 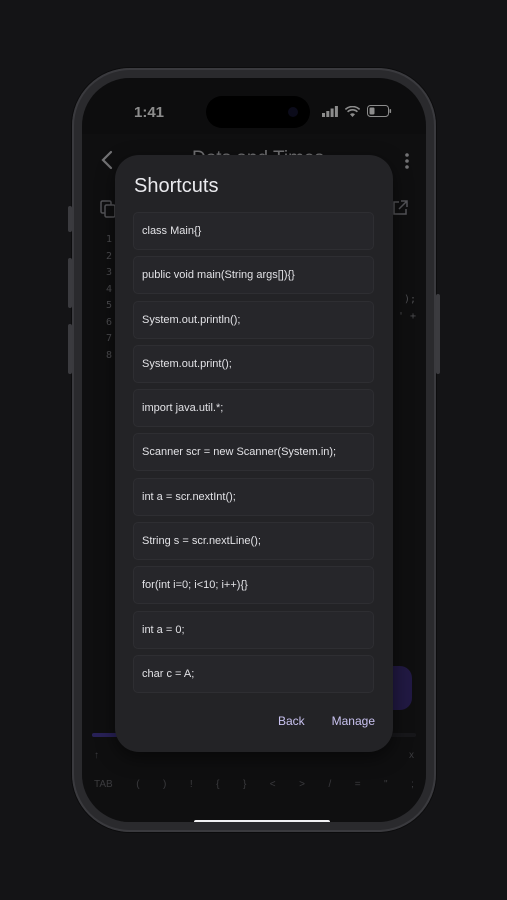 I want to click on shortcut-item: Scanner scr = new Scanner(System.in);, so click(x=253, y=452).